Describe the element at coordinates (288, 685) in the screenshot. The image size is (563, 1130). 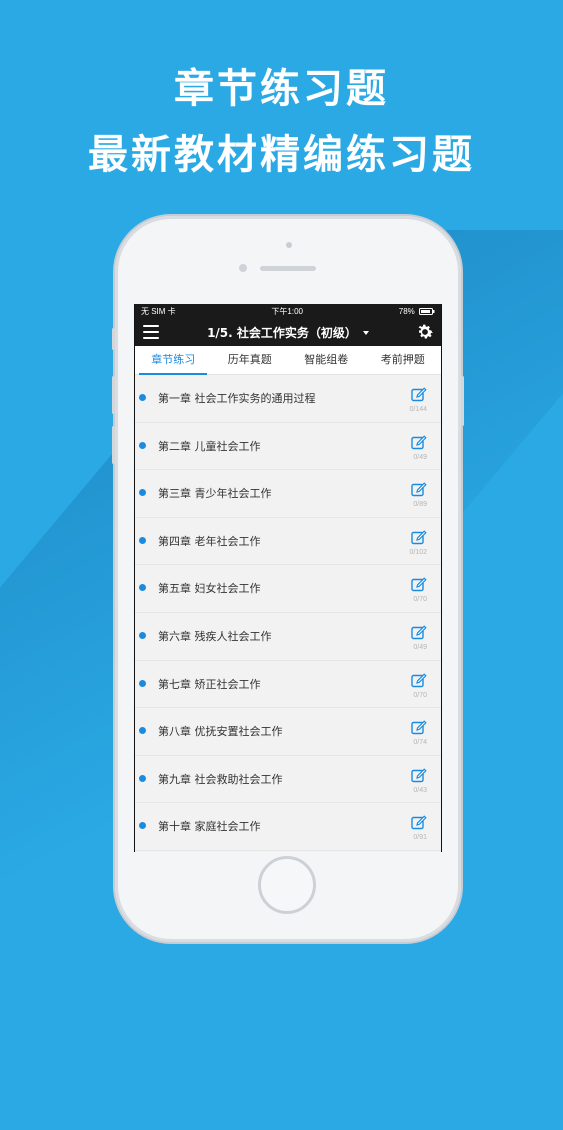
I see `list-item: 第七章 矫正社会工作 0/70` at that location.